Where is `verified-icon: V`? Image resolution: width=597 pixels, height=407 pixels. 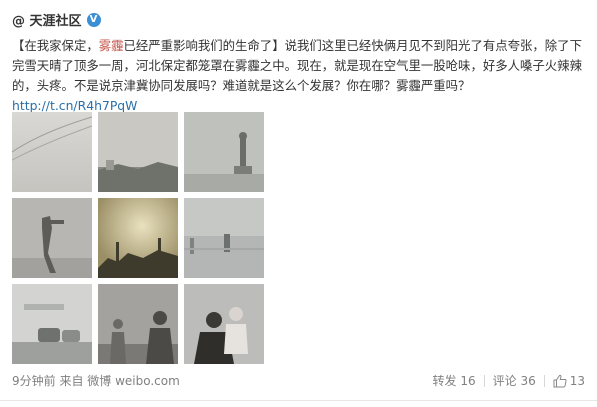
verified-icon: V is located at coordinates (93, 19).